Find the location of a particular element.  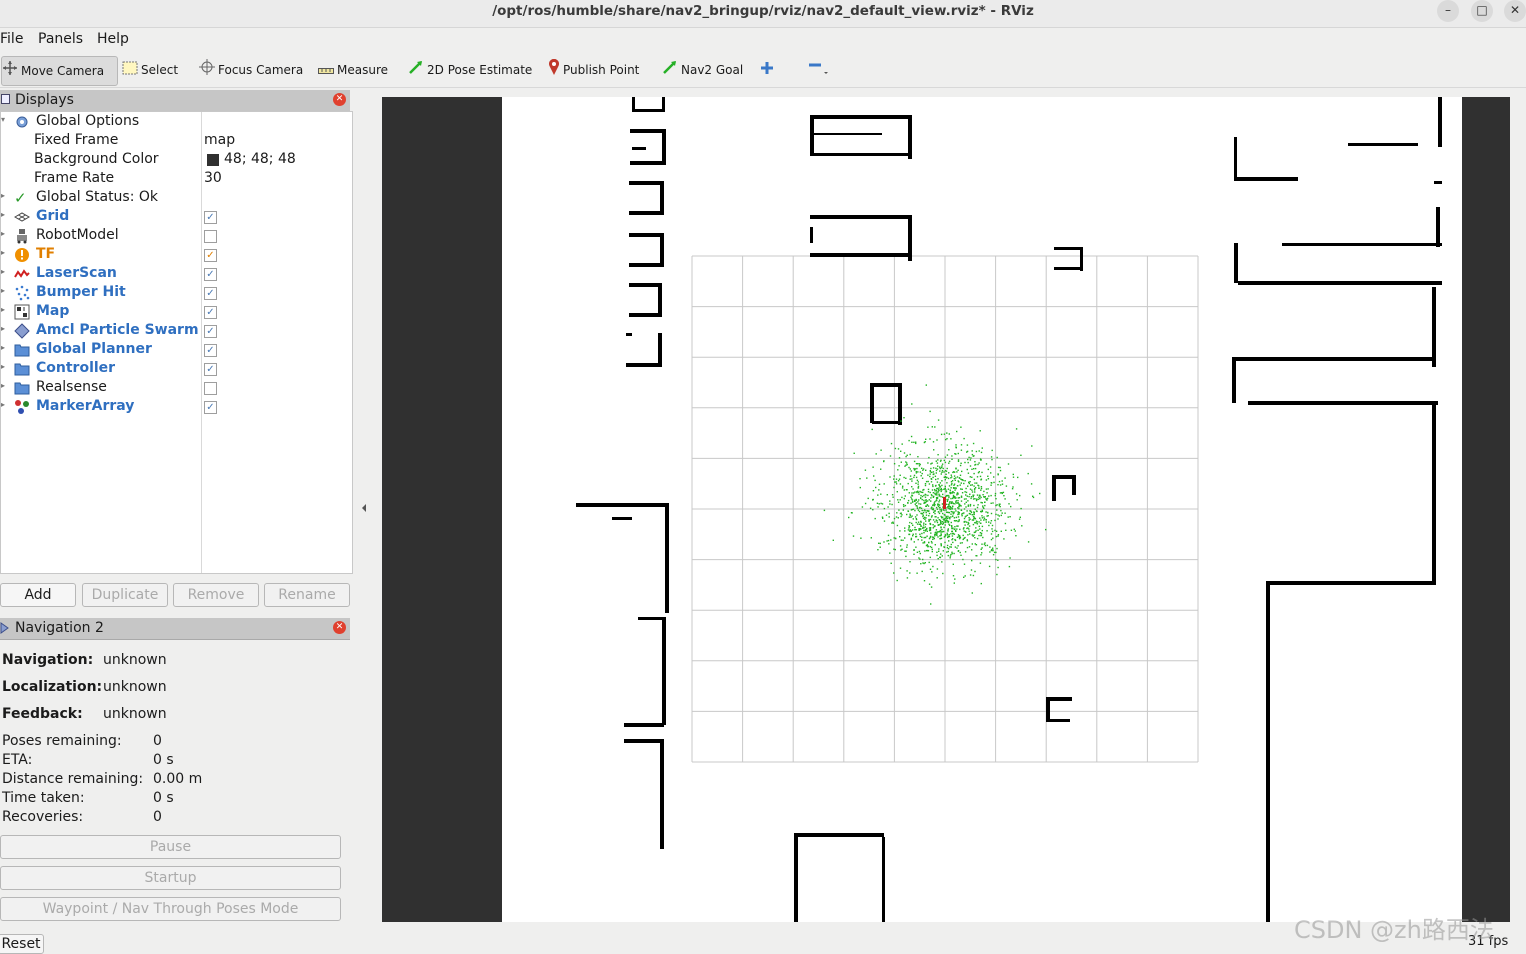

amcl-particle-swarm-checkbox: ✓ is located at coordinates (210, 331).